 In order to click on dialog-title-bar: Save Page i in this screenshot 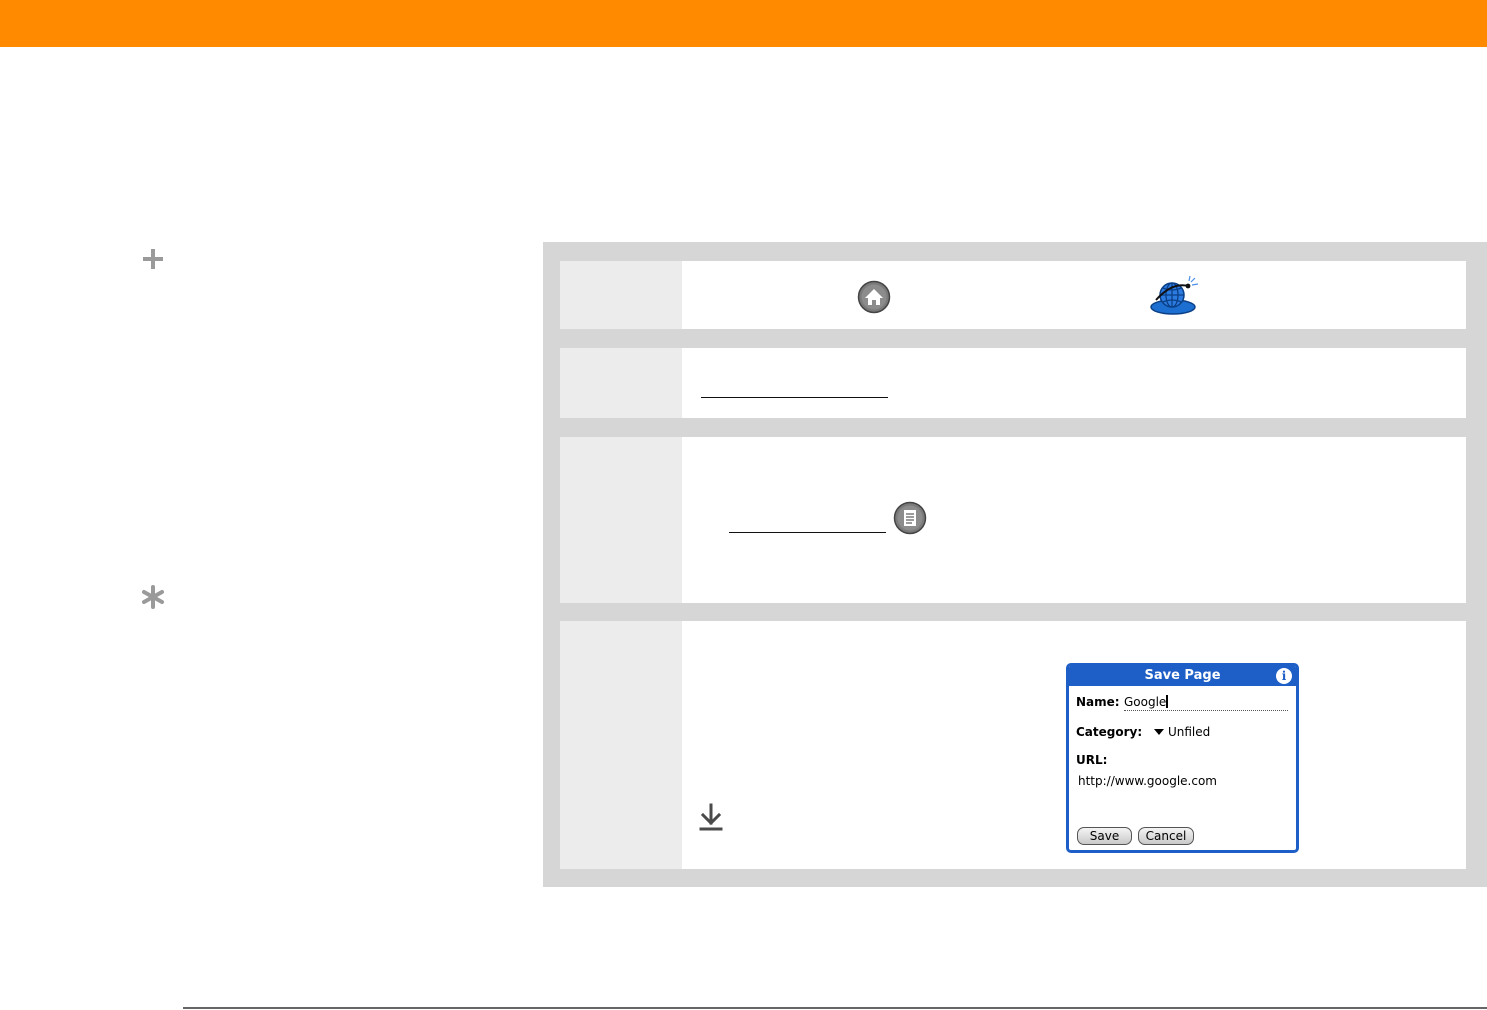, I will do `click(1182, 676)`.